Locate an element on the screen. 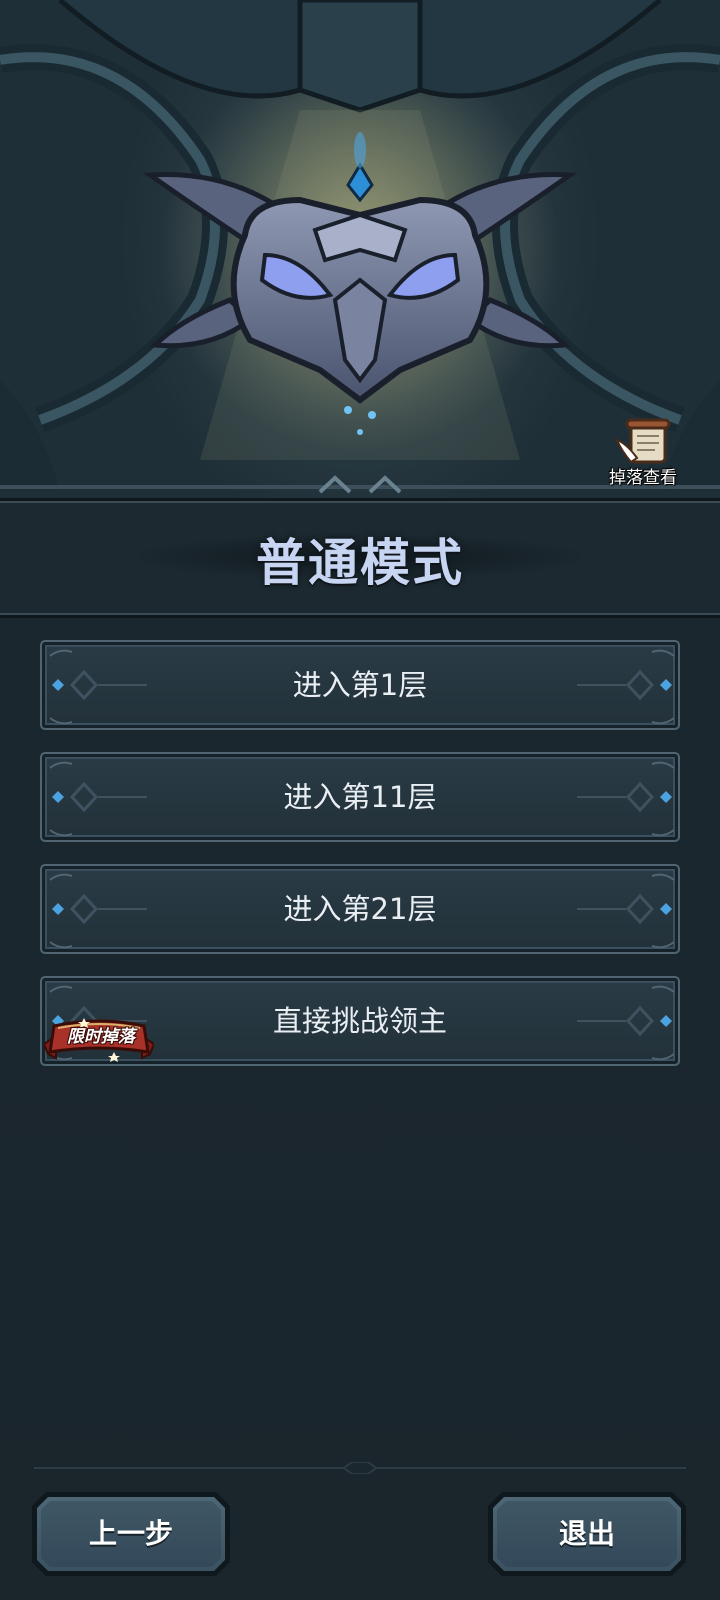 This screenshot has width=720, height=1600. limited-drop-label: 限时掉落 is located at coordinates (101, 1037).